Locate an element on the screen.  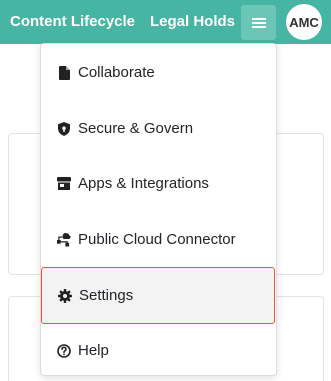
user-avatar: AMC is located at coordinates (304, 22).